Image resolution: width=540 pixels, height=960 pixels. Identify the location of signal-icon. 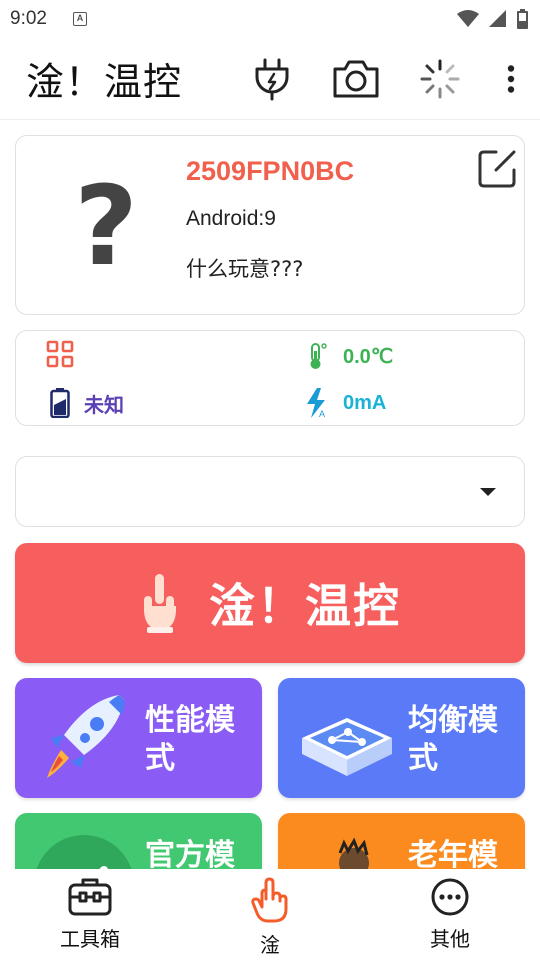
(497, 18).